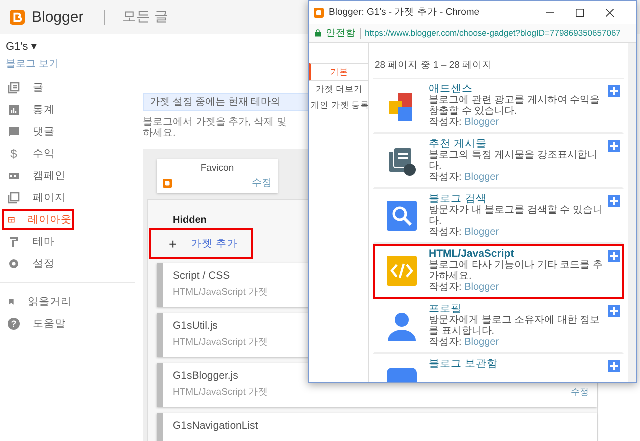  Describe the element at coordinates (145, 17) in the screenshot. I see `page-title: 모든 글` at that location.